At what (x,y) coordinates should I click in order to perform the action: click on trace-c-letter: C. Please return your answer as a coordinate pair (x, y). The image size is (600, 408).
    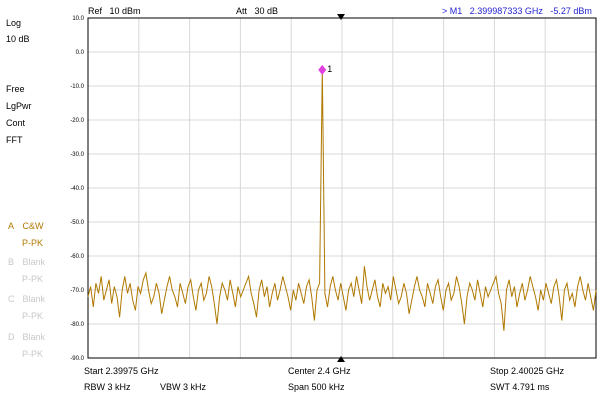
    Looking at the image, I should click on (11, 299).